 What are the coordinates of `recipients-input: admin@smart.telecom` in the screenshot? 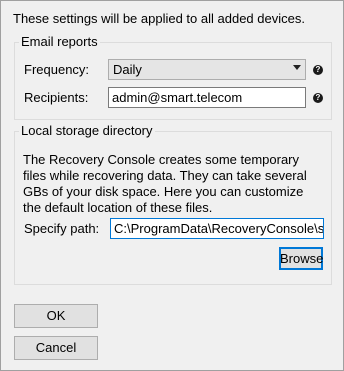 It's located at (207, 97).